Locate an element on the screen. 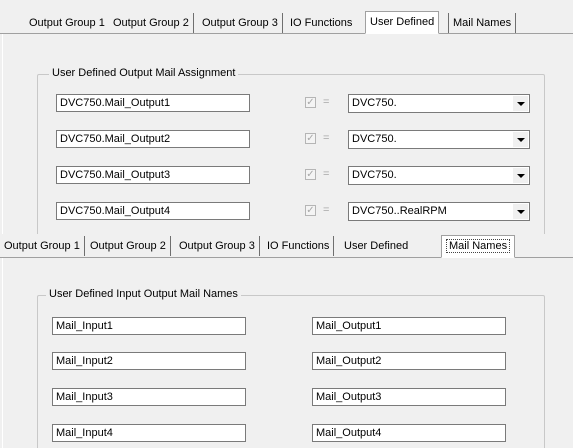  assign-checkbox-2: ✓ is located at coordinates (310, 138).